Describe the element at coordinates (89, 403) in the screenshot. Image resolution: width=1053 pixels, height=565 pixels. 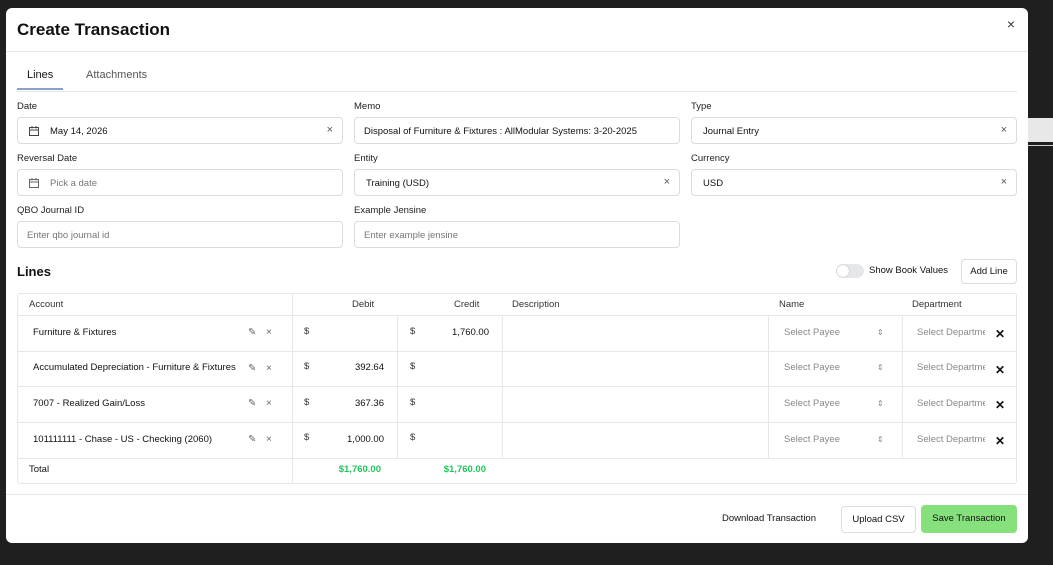
I see `account-cell: 7007 - Realized Gain/Loss` at that location.